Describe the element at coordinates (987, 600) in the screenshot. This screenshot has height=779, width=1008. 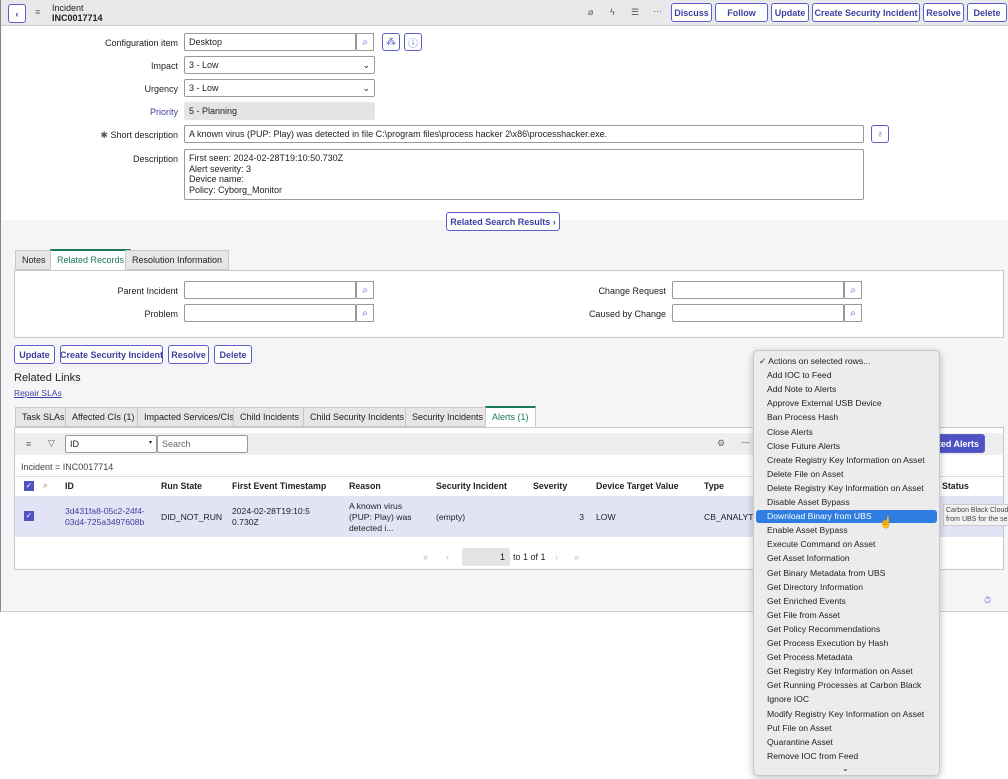
I see `timer-icon: ⏱` at that location.